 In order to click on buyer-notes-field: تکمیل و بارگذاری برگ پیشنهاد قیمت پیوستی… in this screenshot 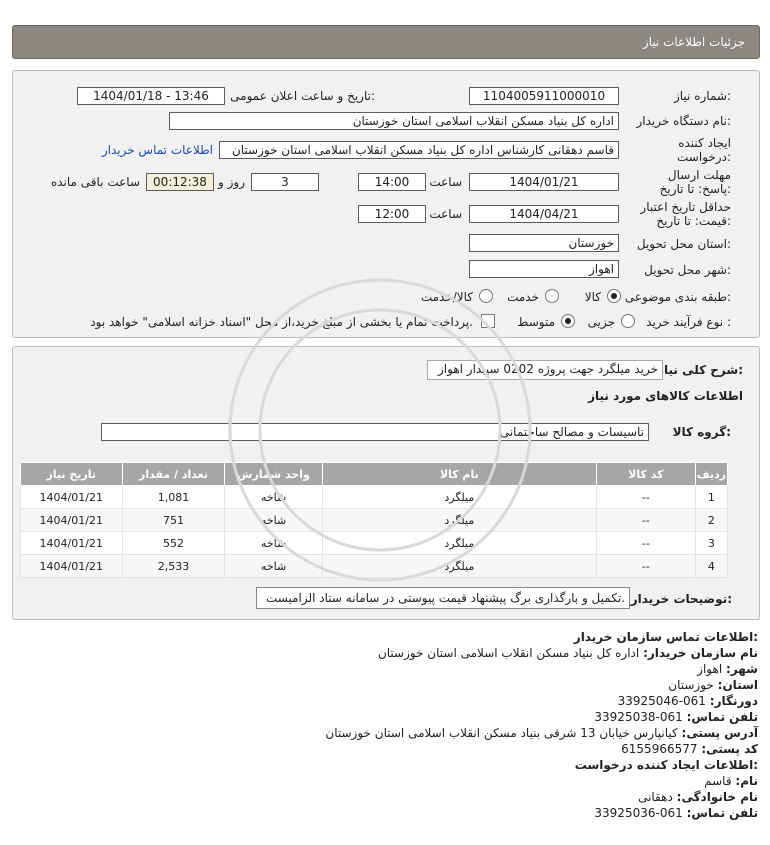, I will do `click(443, 598)`.